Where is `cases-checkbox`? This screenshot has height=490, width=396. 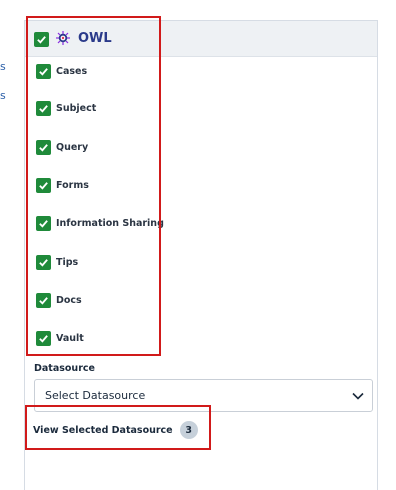 cases-checkbox is located at coordinates (43, 71).